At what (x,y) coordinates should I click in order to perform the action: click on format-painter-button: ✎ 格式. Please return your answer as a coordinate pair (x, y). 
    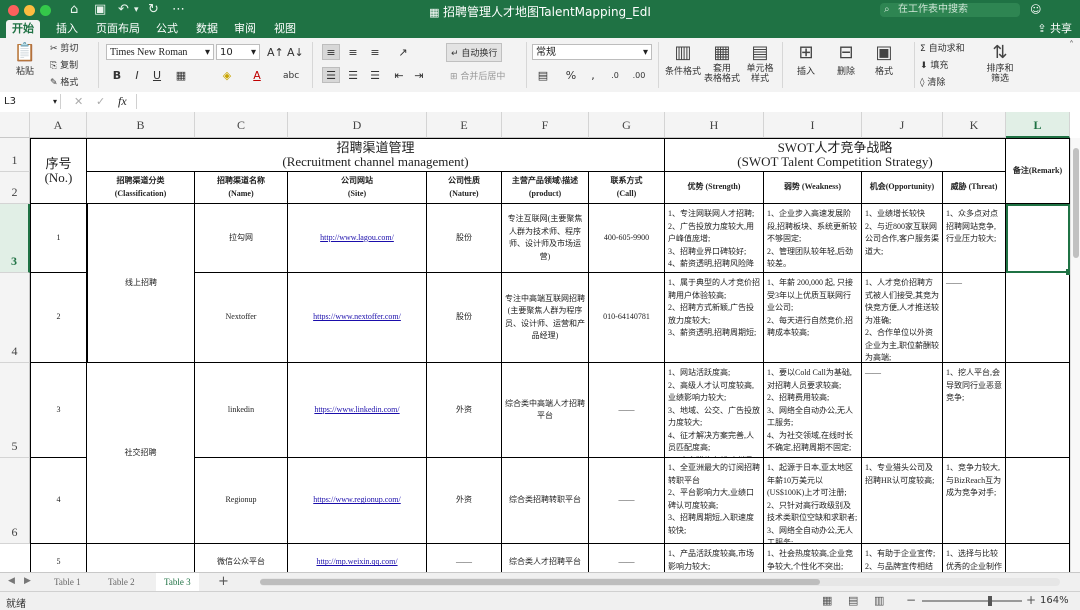
    Looking at the image, I should click on (64, 81).